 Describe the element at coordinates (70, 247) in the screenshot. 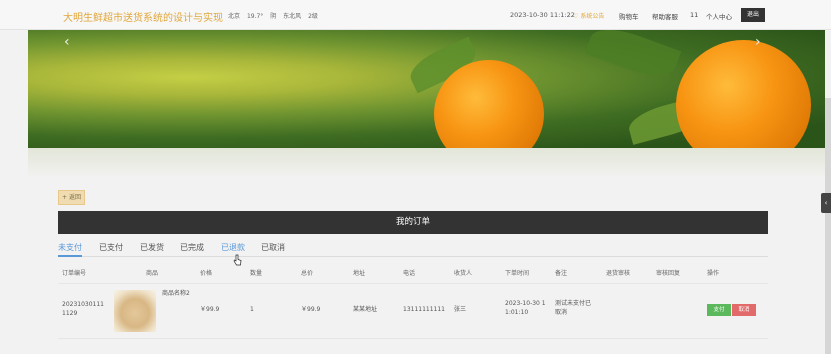

I see `tab-unpaid: 未支付` at that location.